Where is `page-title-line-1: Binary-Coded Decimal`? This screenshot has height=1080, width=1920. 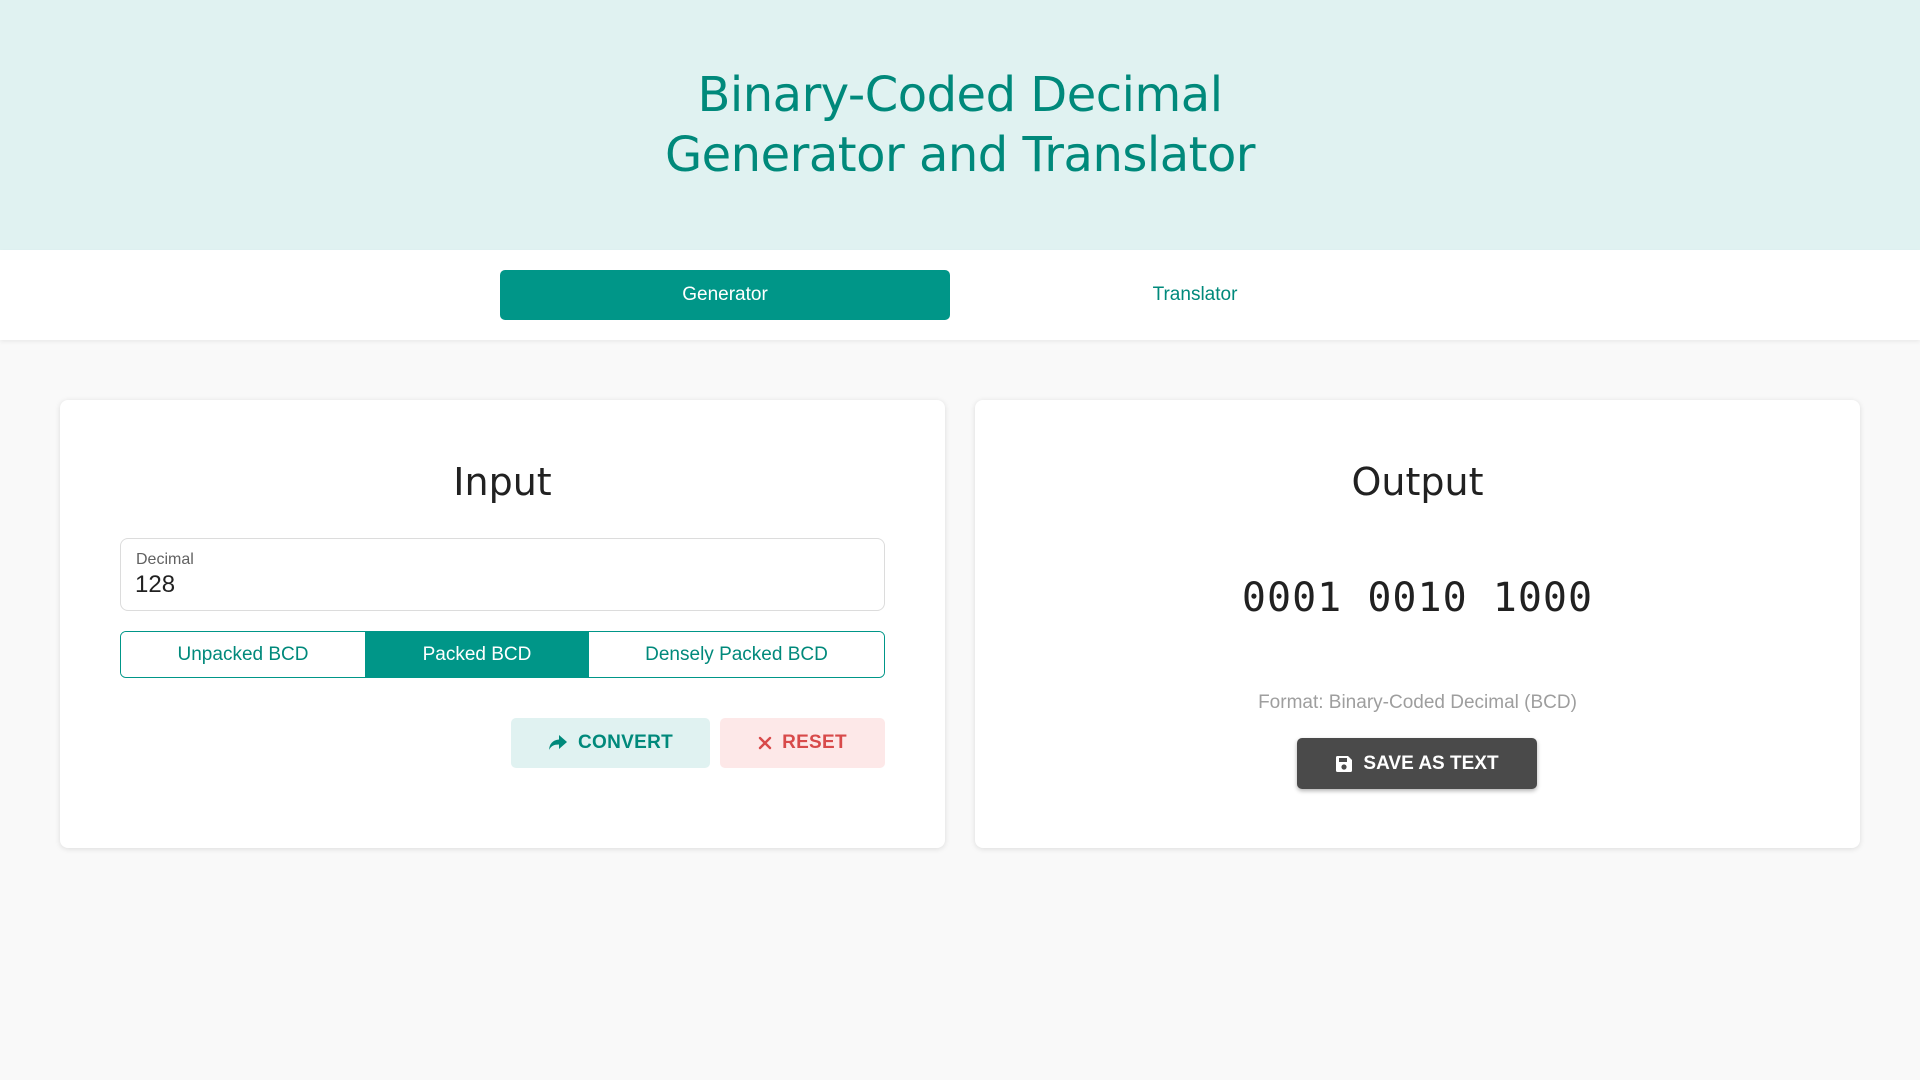 page-title-line-1: Binary-Coded Decimal is located at coordinates (960, 95).